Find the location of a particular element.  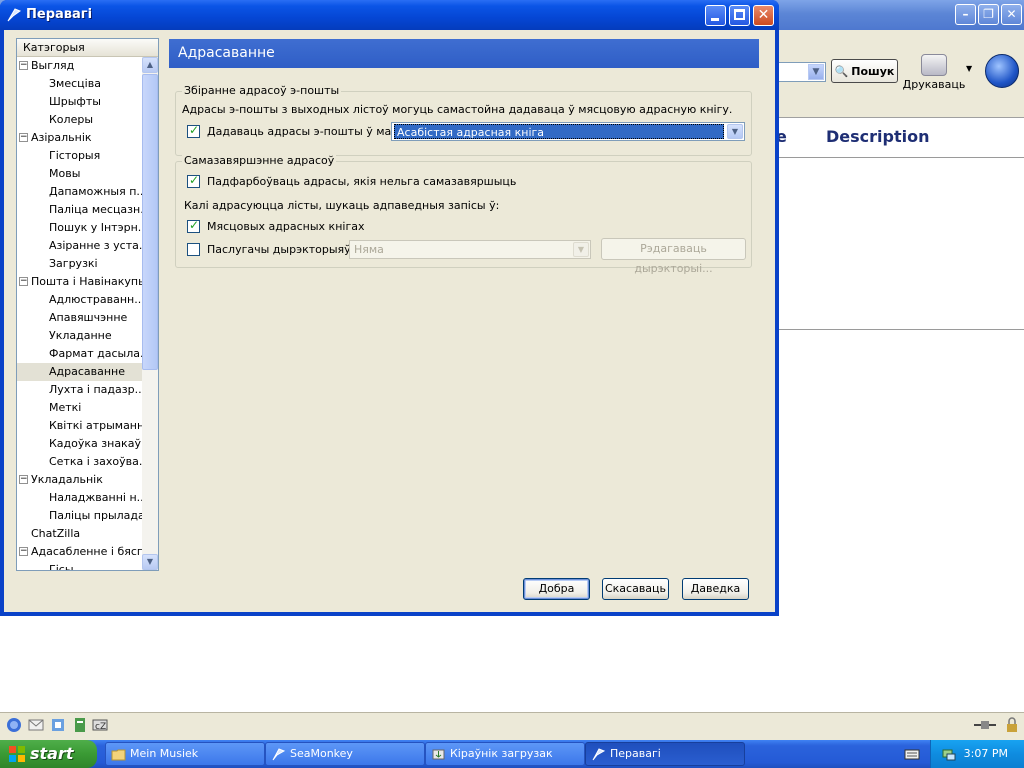

folder-icon is located at coordinates (118, 755).